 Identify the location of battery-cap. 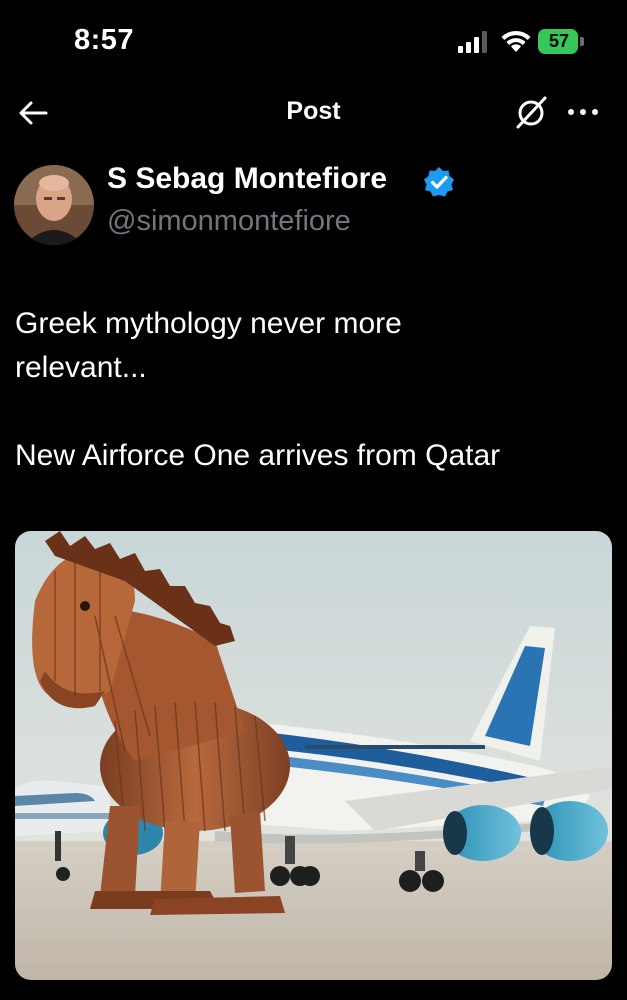
(582, 41).